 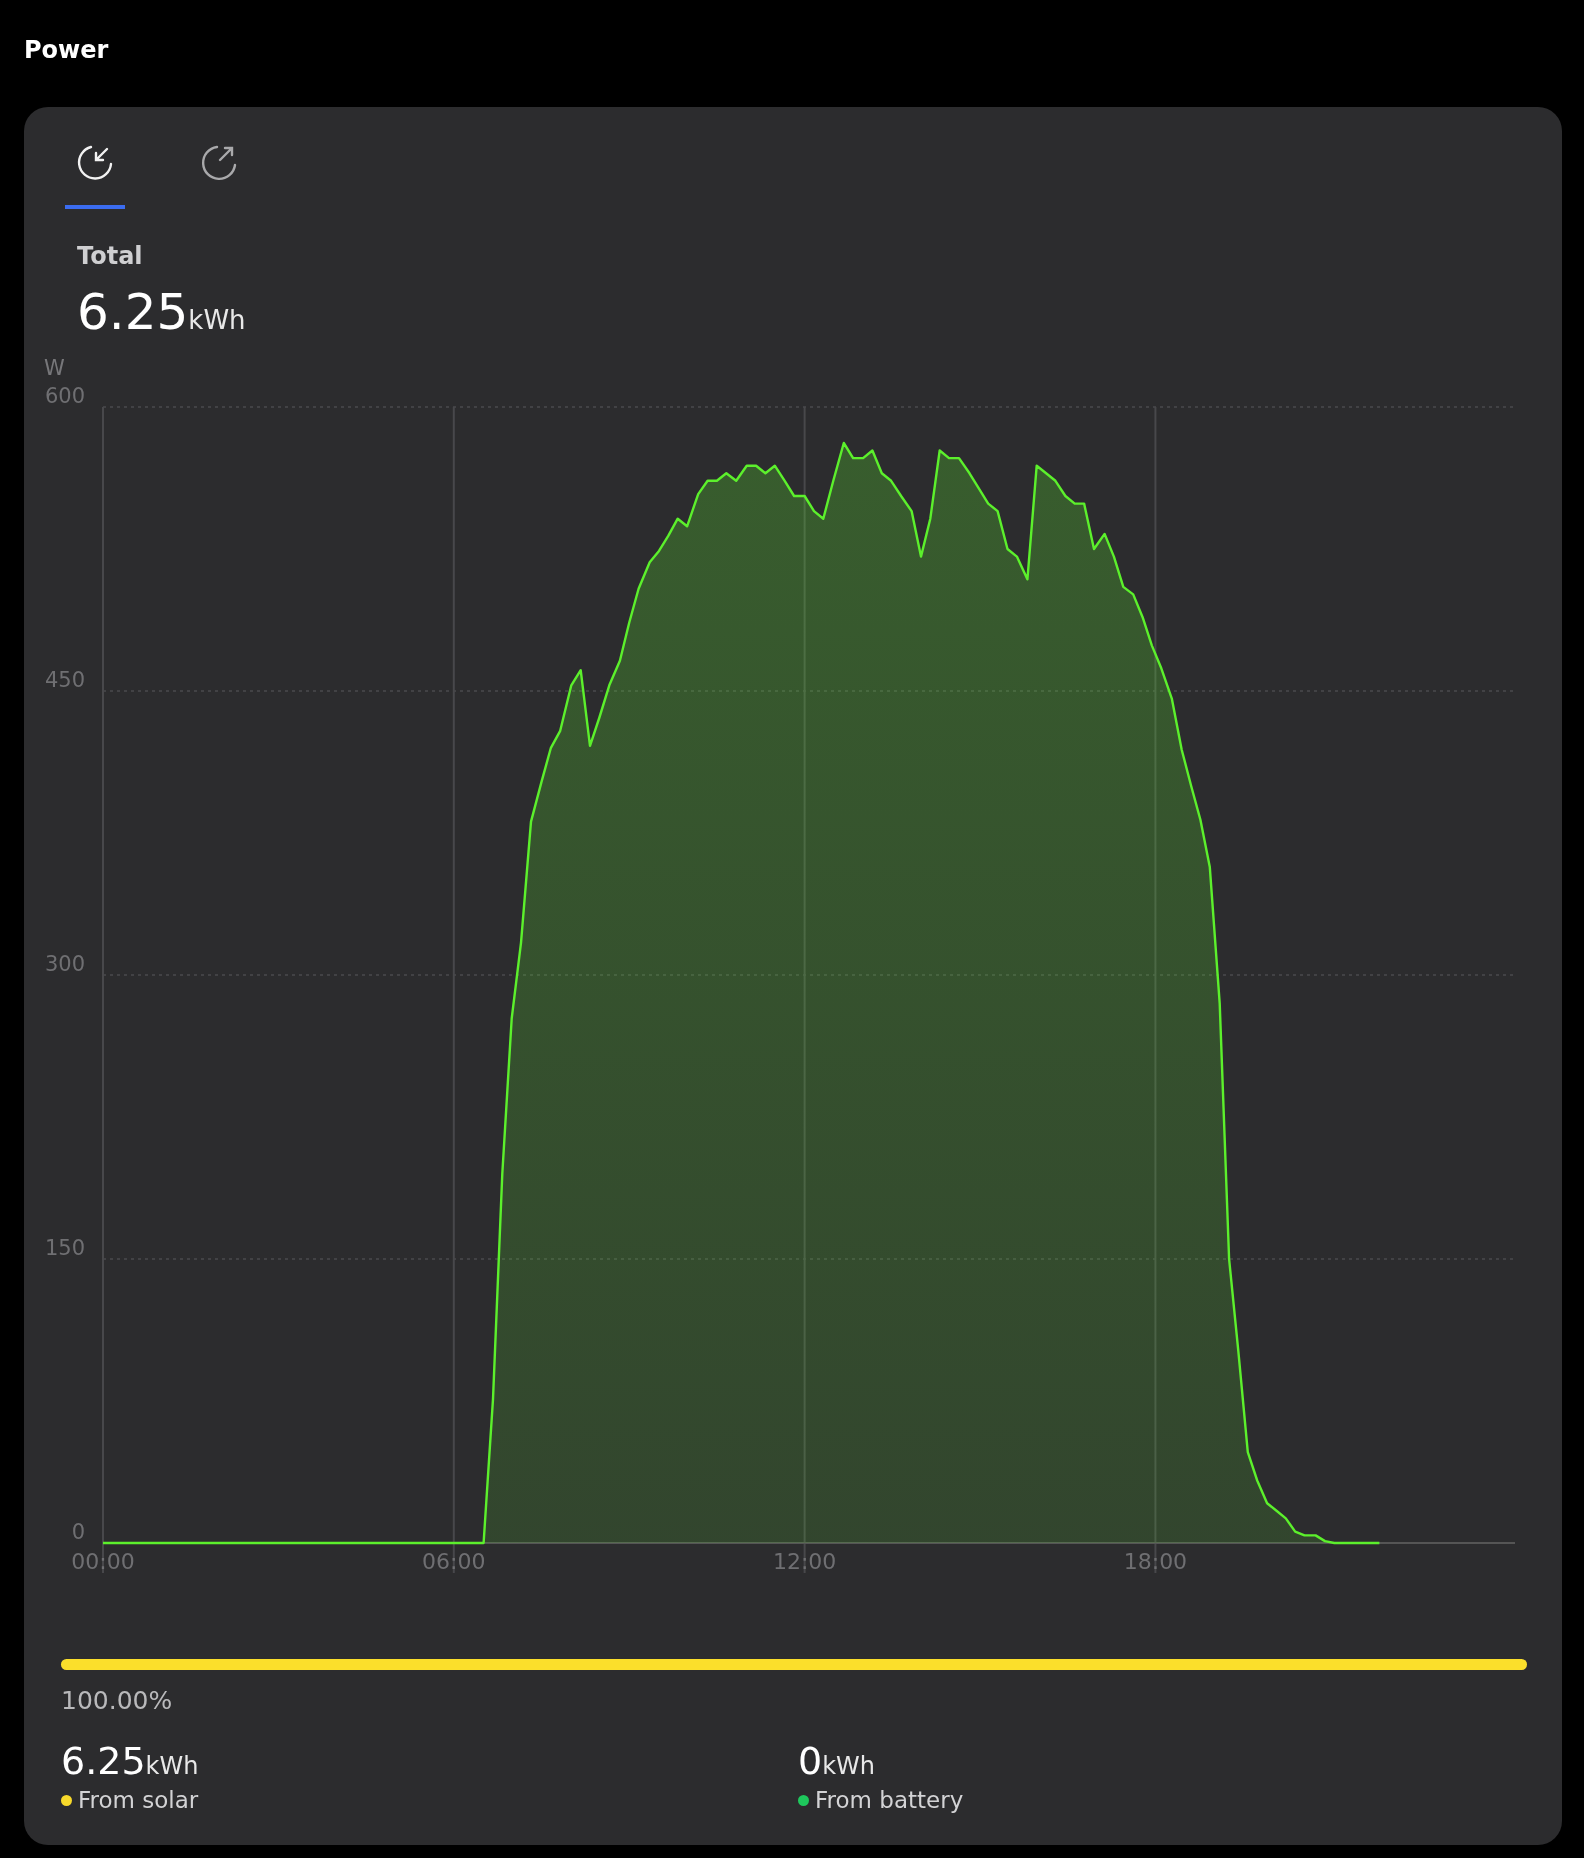 I want to click on y-axis-label: 0, so click(x=78, y=1532).